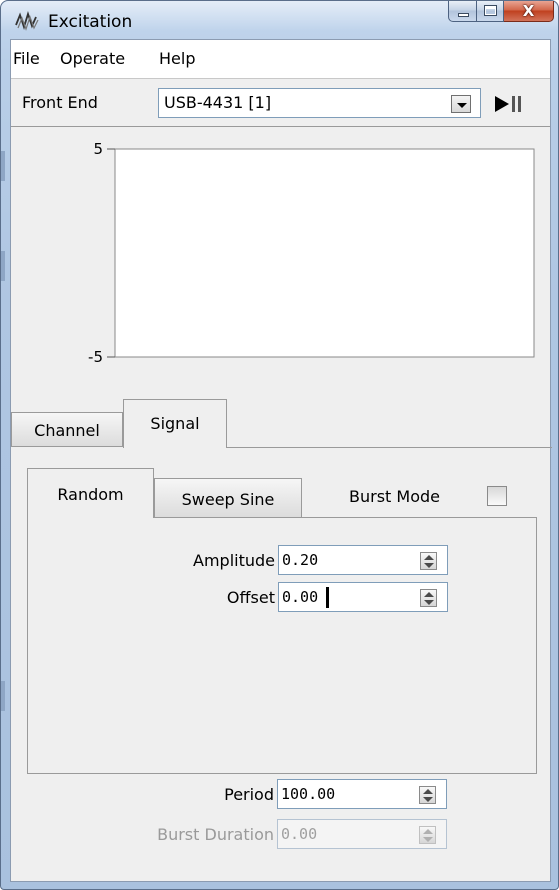 This screenshot has height=890, width=559. Describe the element at coordinates (508, 104) in the screenshot. I see `play-pause-icon` at that location.